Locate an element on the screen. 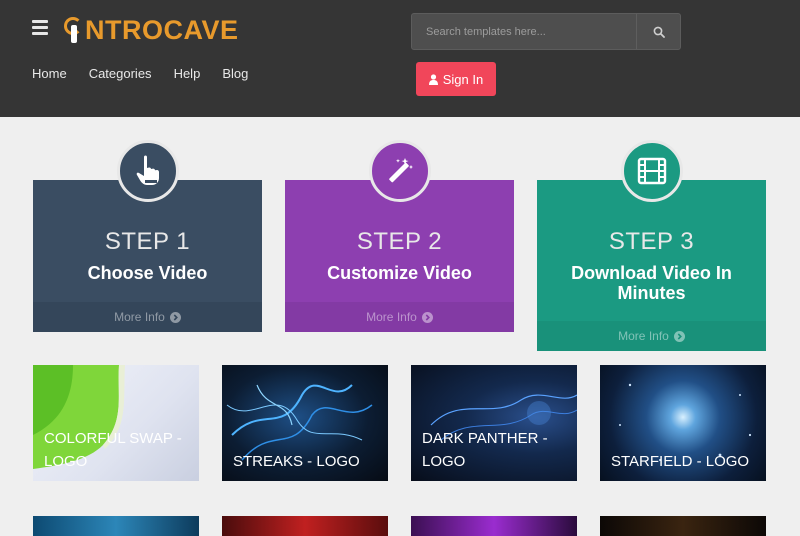 This screenshot has height=536, width=800. nav-home: Home is located at coordinates (49, 73).